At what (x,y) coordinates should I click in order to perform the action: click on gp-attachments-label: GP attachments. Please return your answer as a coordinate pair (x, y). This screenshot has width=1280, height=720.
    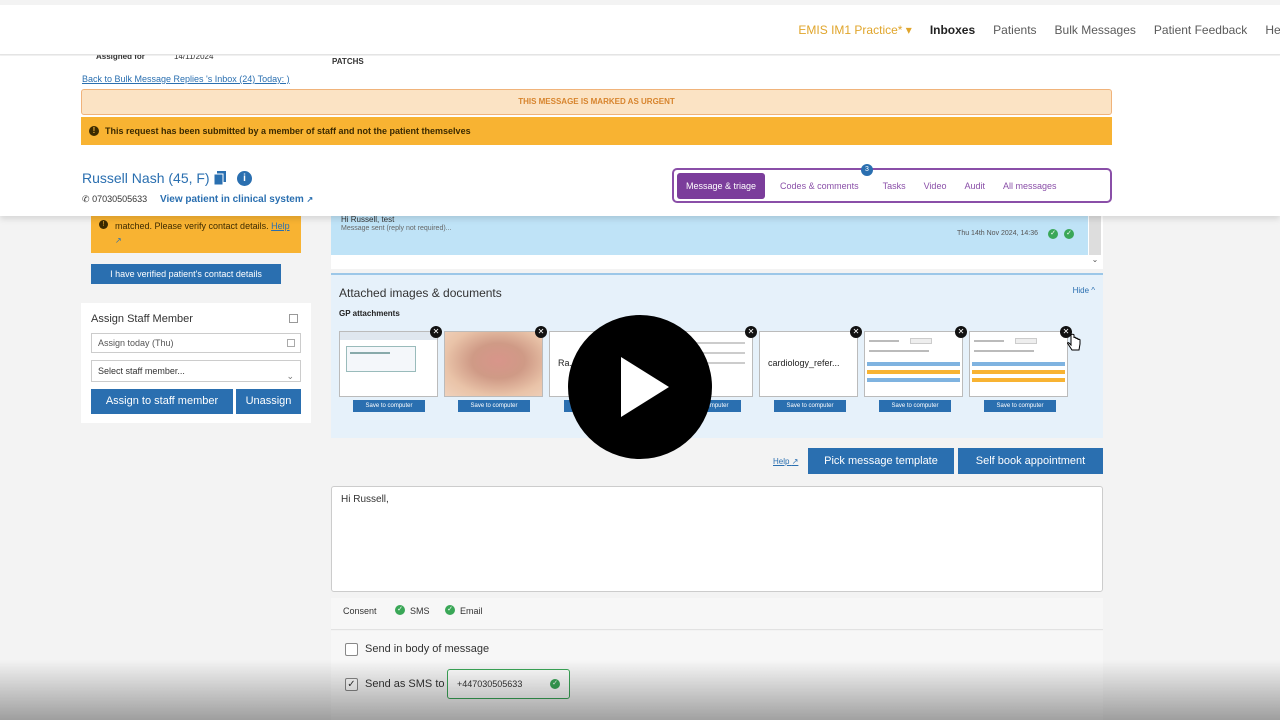
    Looking at the image, I should click on (369, 313).